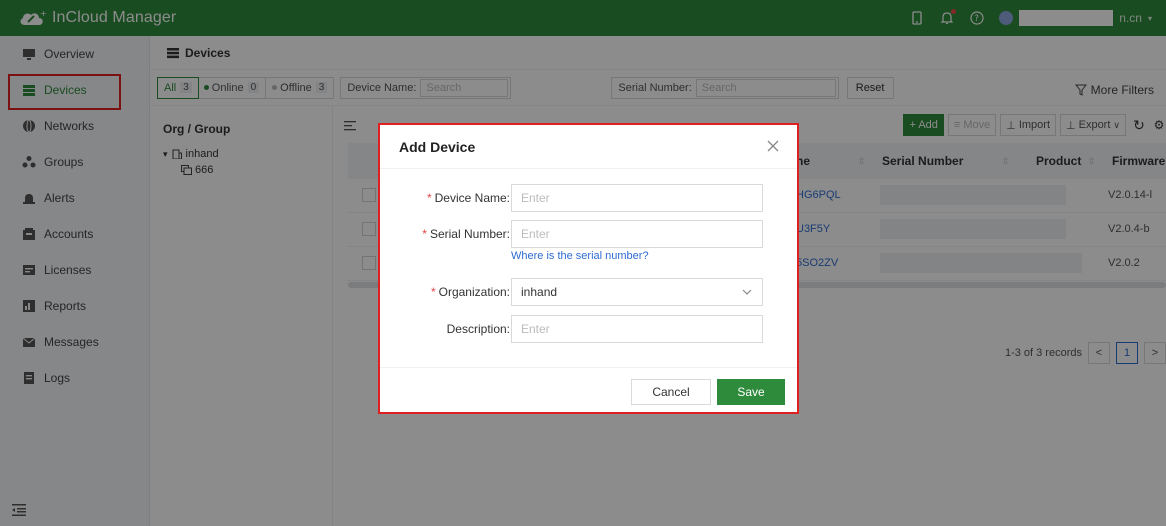 This screenshot has width=1166, height=526. I want to click on serial-number-label: * Serial Number:, so click(466, 234).